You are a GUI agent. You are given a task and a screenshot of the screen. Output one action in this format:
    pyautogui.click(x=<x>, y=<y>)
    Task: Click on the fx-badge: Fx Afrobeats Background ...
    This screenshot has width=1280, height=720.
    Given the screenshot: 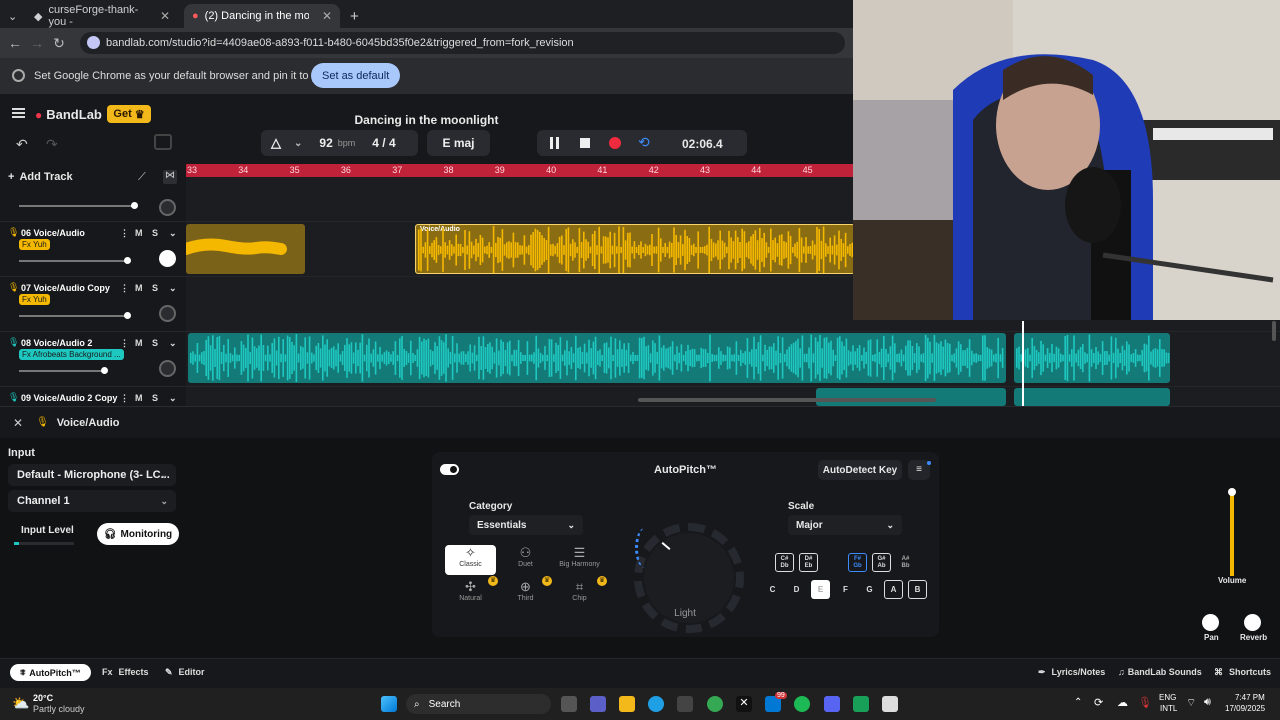 What is the action you would take?
    pyautogui.click(x=71, y=354)
    